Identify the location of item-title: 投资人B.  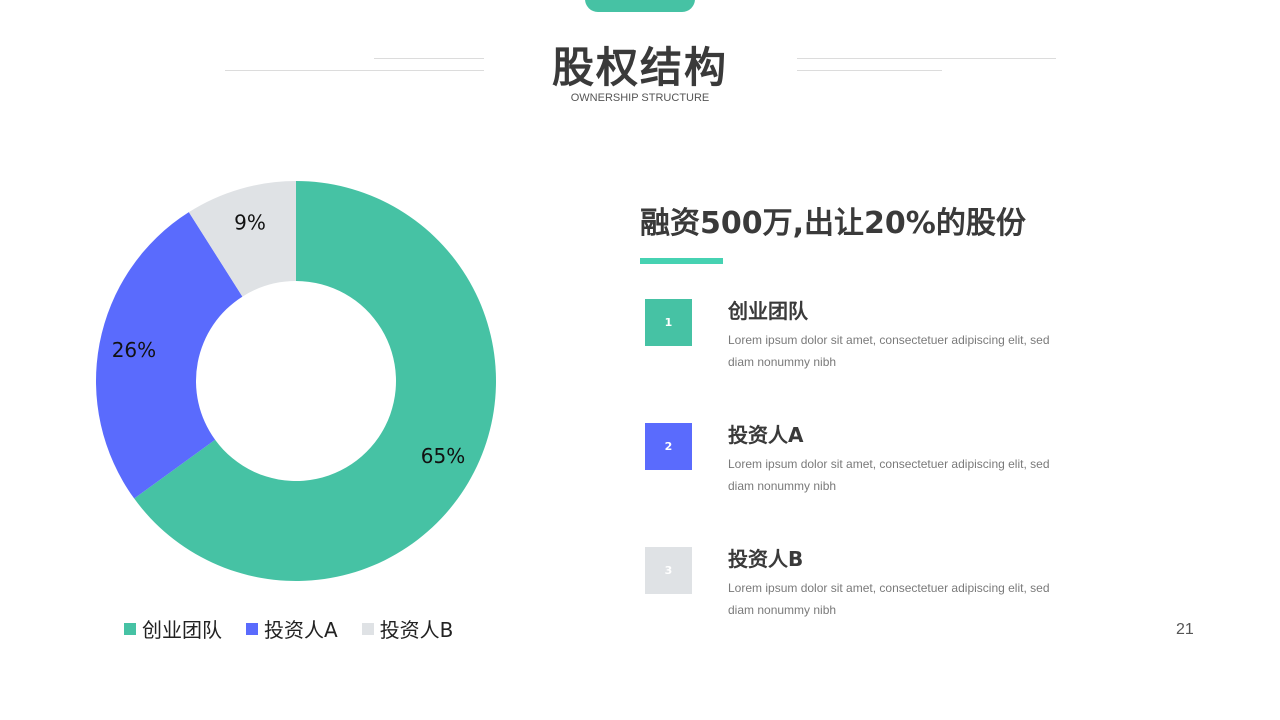
(766, 559).